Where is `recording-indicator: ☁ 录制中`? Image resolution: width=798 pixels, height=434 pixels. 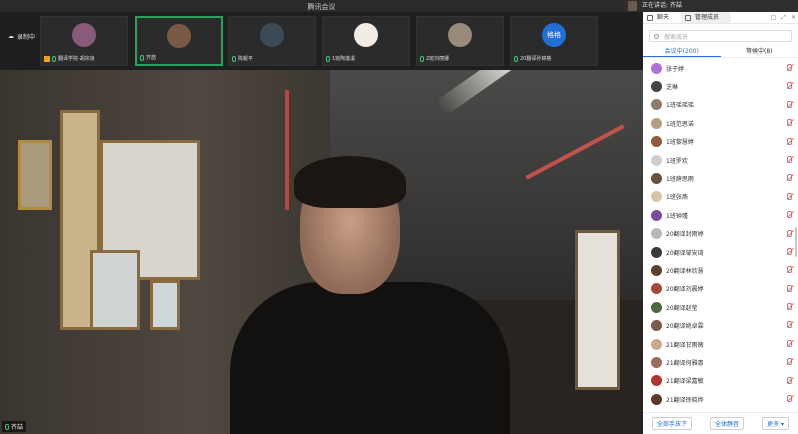
recording-indicator: ☁ 录制中 is located at coordinates (21, 36).